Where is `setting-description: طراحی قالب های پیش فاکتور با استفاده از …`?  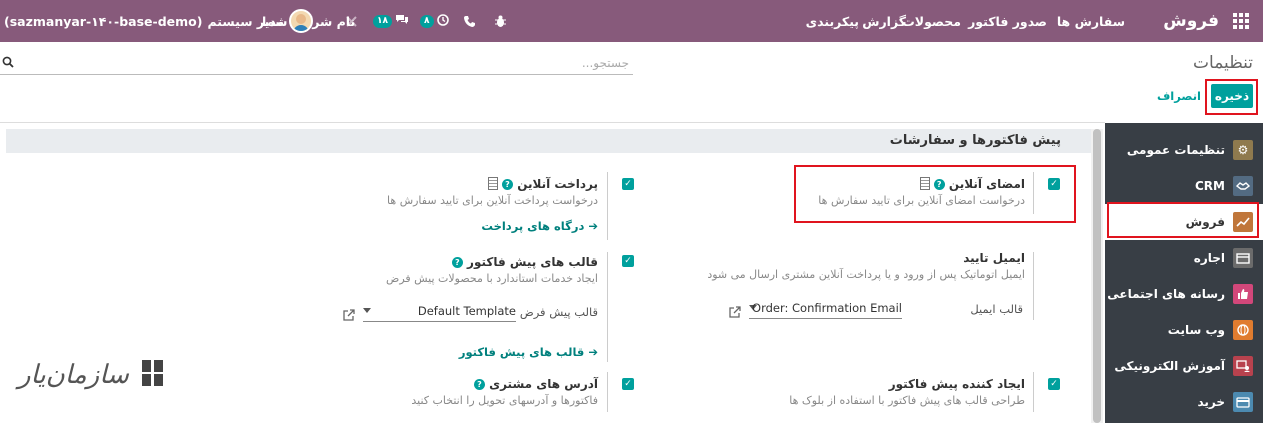
setting-description: طراحی قالب های پیش فاکتور با استفاده از … is located at coordinates (907, 400).